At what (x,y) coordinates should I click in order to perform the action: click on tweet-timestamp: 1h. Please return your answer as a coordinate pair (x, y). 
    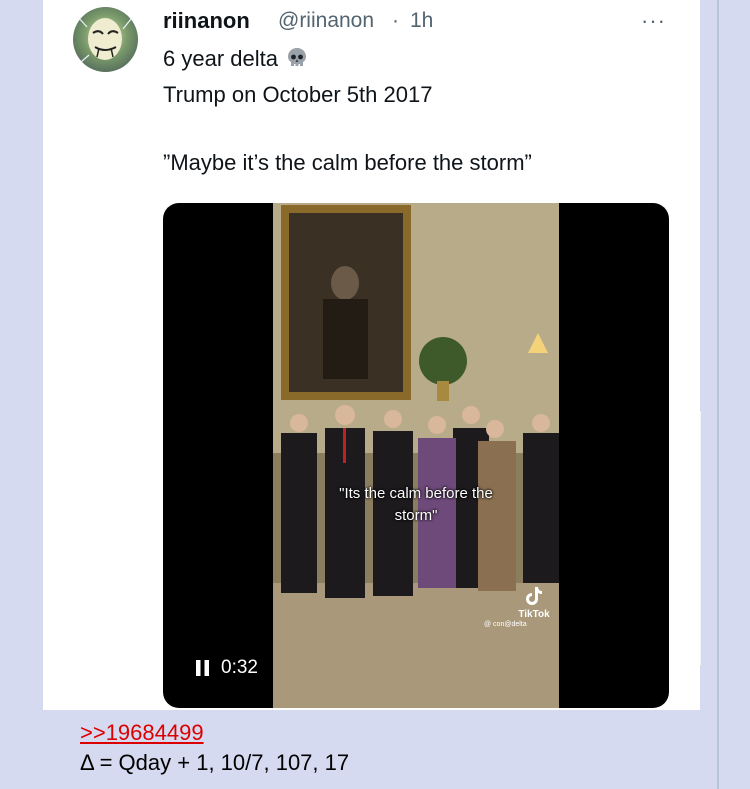
    Looking at the image, I should click on (421, 21).